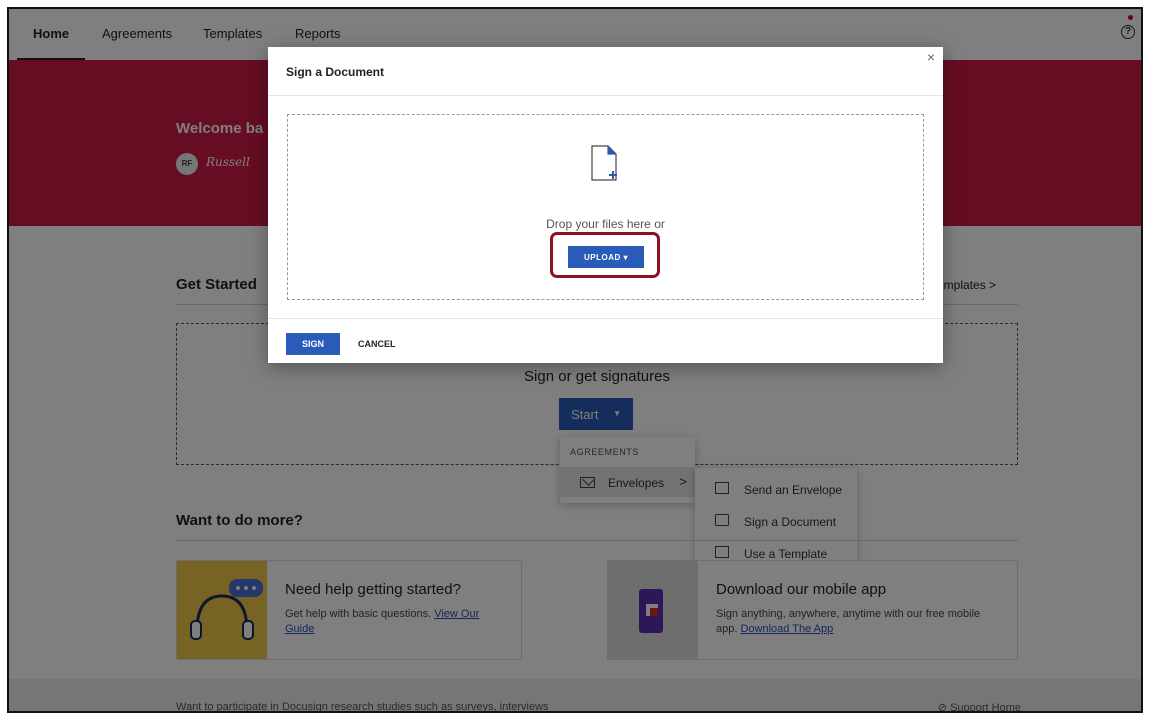  What do you see at coordinates (931, 57) in the screenshot?
I see `close-icon: ×` at bounding box center [931, 57].